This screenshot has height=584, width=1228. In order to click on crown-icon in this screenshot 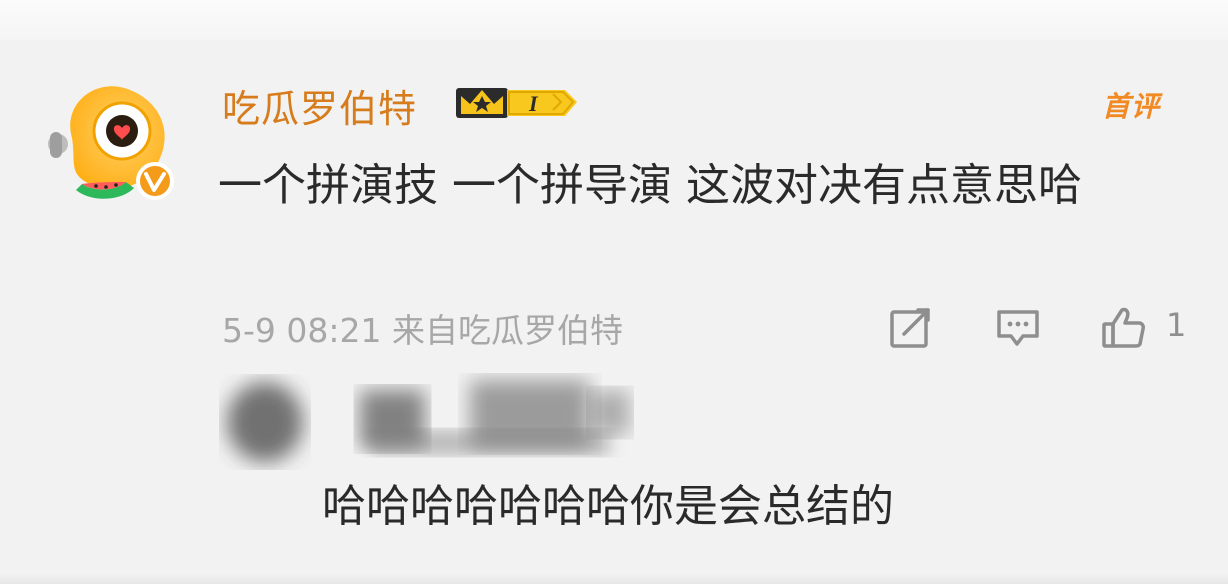, I will do `click(482, 103)`.